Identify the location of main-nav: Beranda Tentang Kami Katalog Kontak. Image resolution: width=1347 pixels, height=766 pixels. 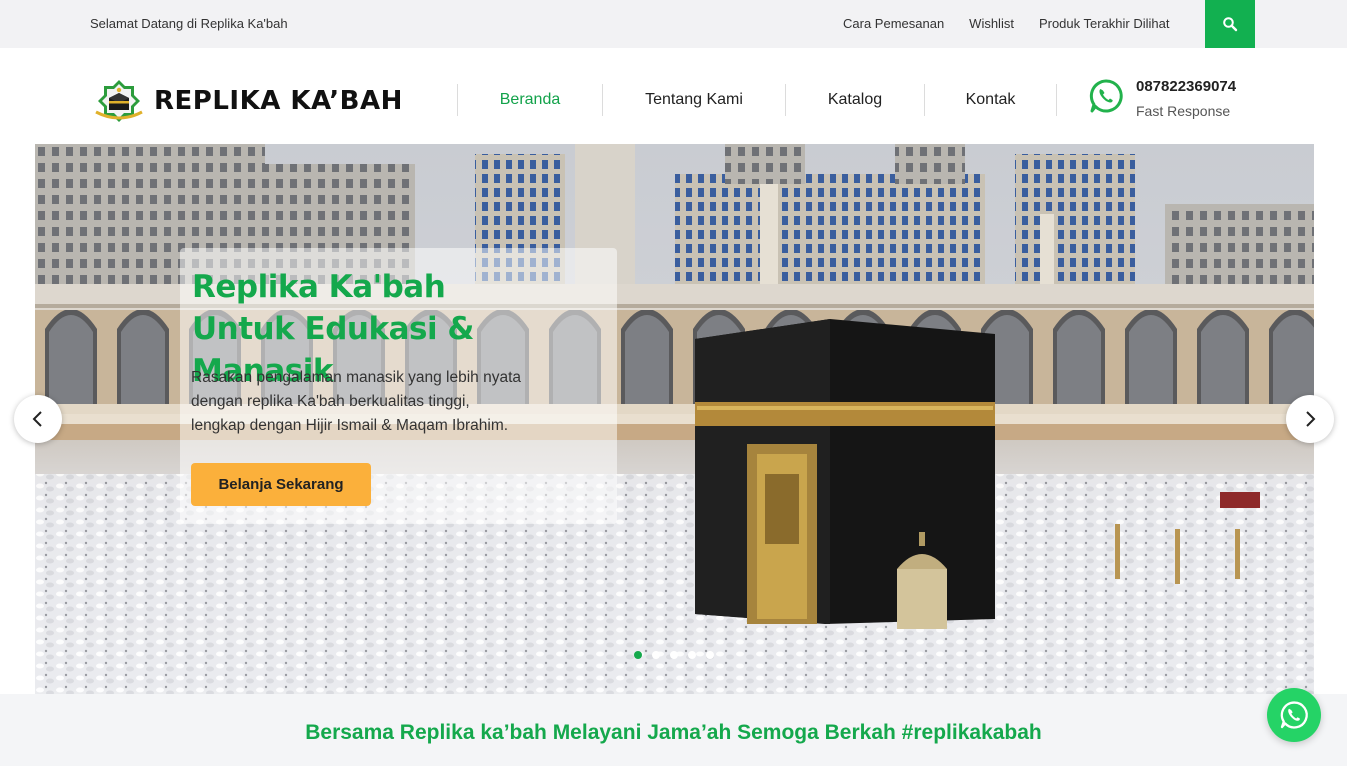
(757, 100).